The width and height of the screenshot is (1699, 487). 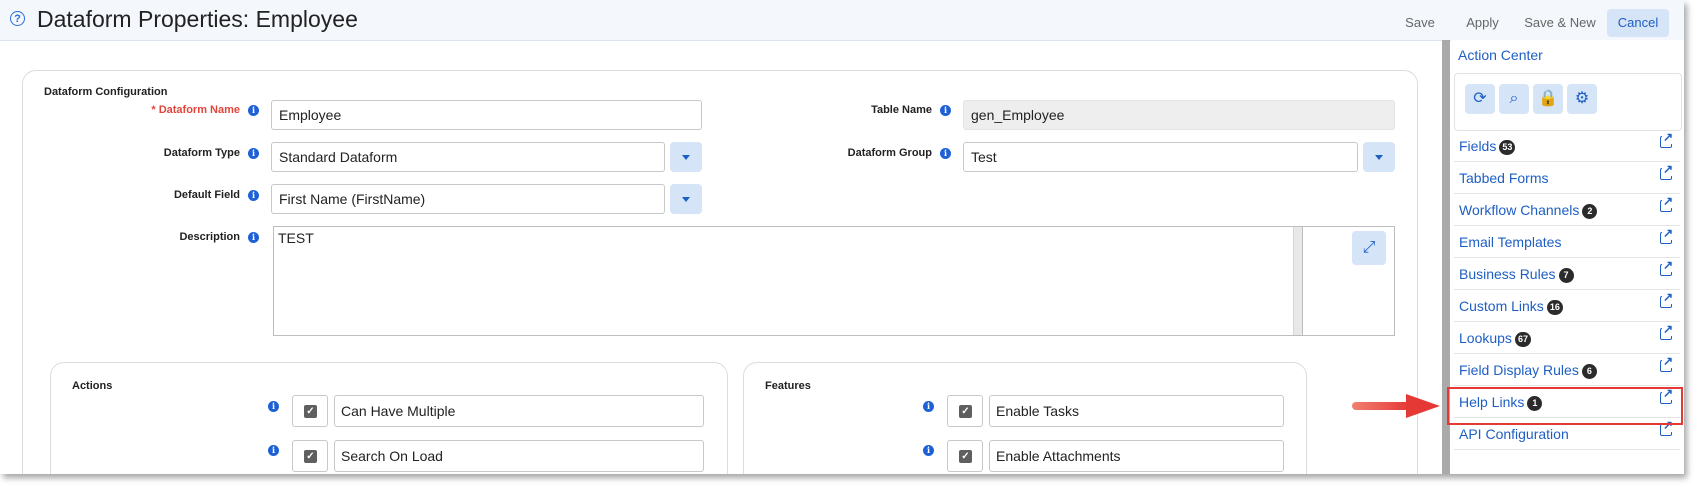 What do you see at coordinates (1514, 99) in the screenshot?
I see `search-icon: ⌕` at bounding box center [1514, 99].